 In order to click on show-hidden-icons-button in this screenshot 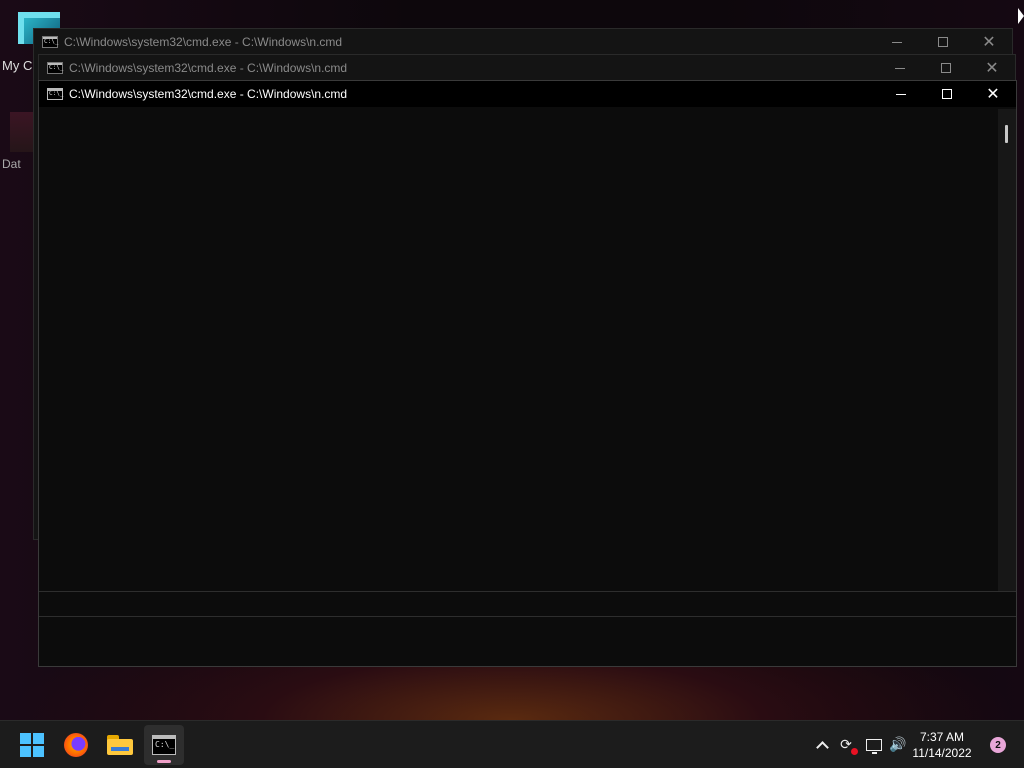, I will do `click(822, 745)`.